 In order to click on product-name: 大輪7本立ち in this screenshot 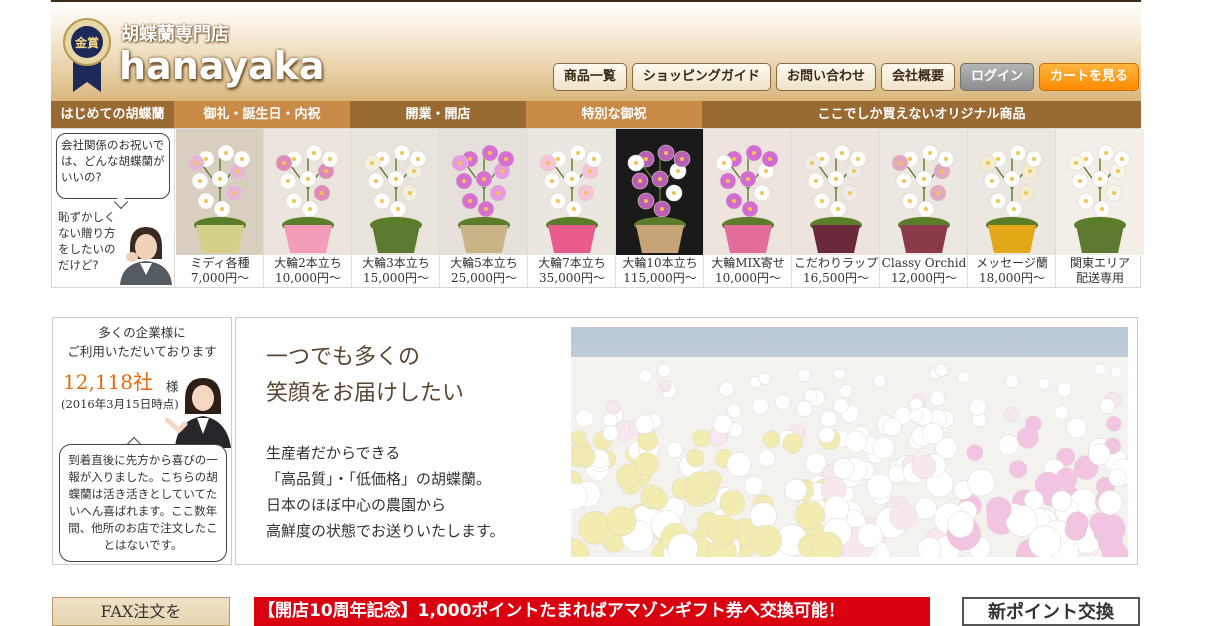, I will do `click(572, 263)`.